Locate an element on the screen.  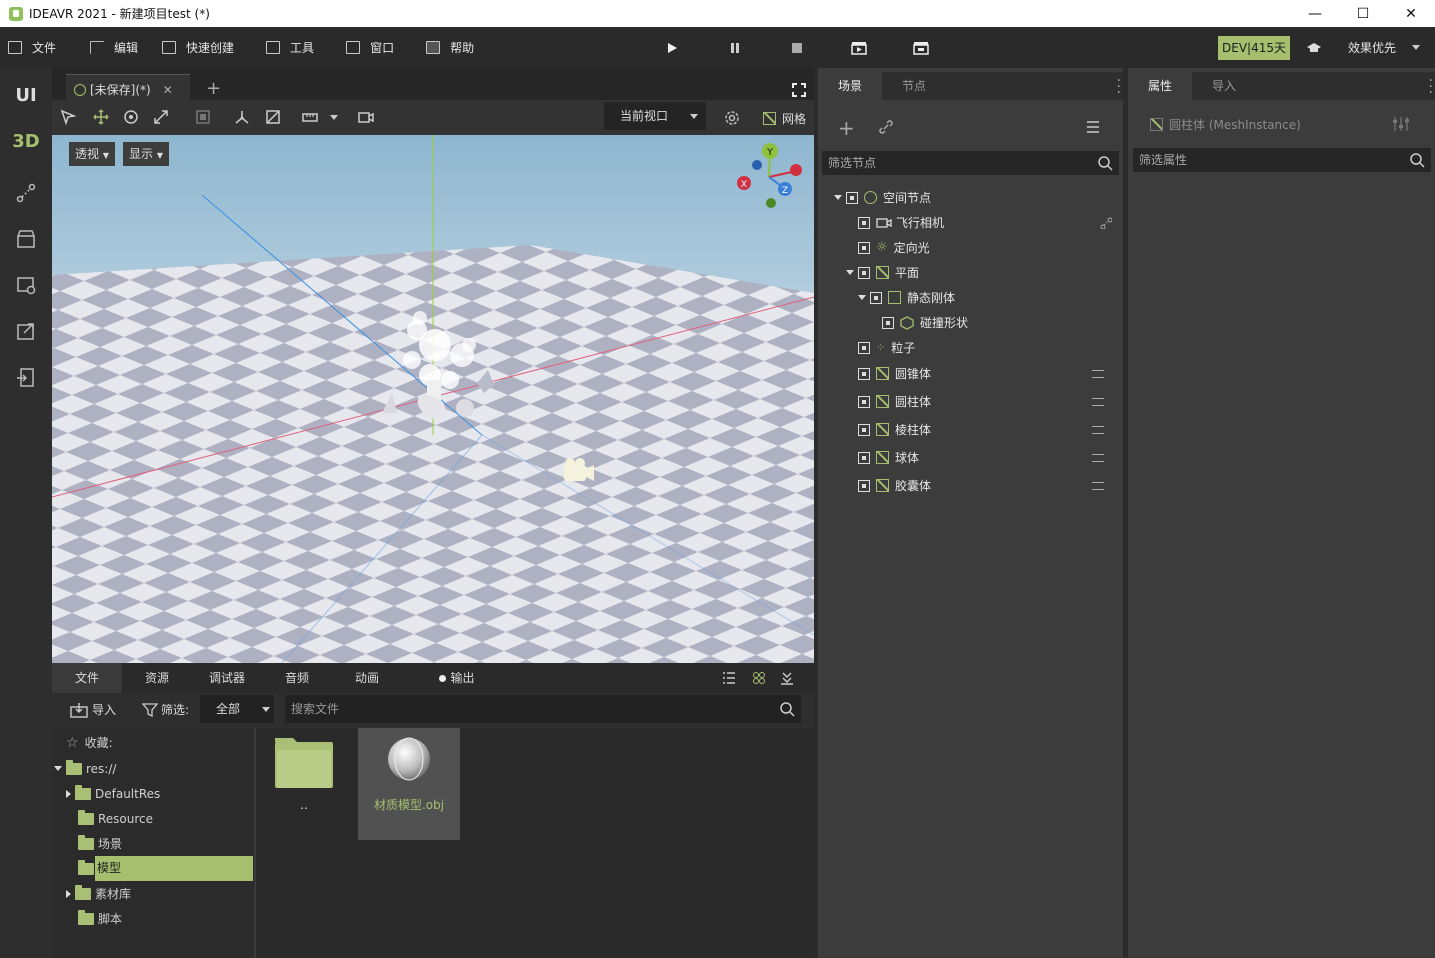
scene-node-spatial: 空间节点 is located at coordinates (882, 197).